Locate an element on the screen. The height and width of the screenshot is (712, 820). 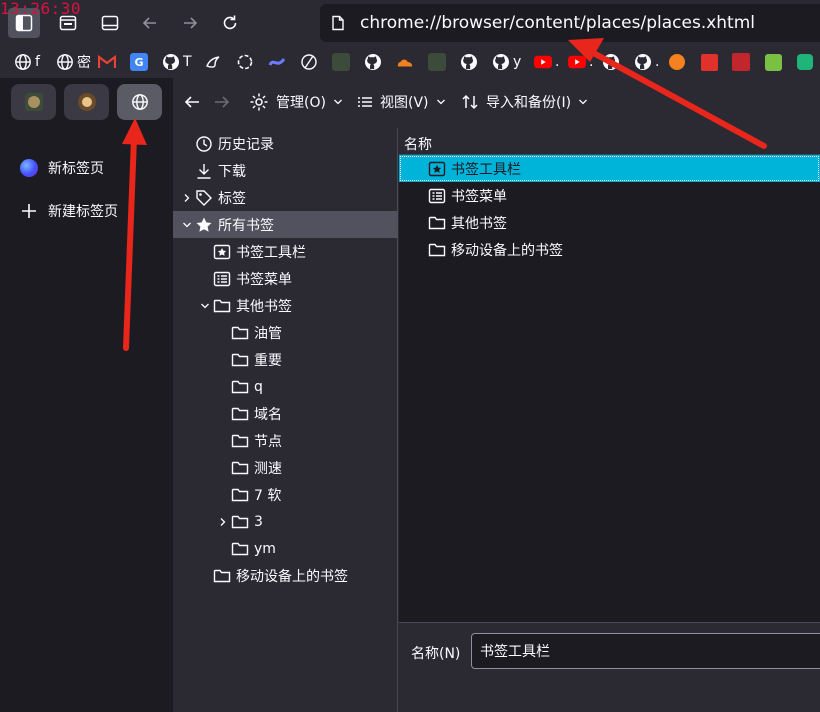
views-menu-button: 视图(V) is located at coordinates (401, 102).